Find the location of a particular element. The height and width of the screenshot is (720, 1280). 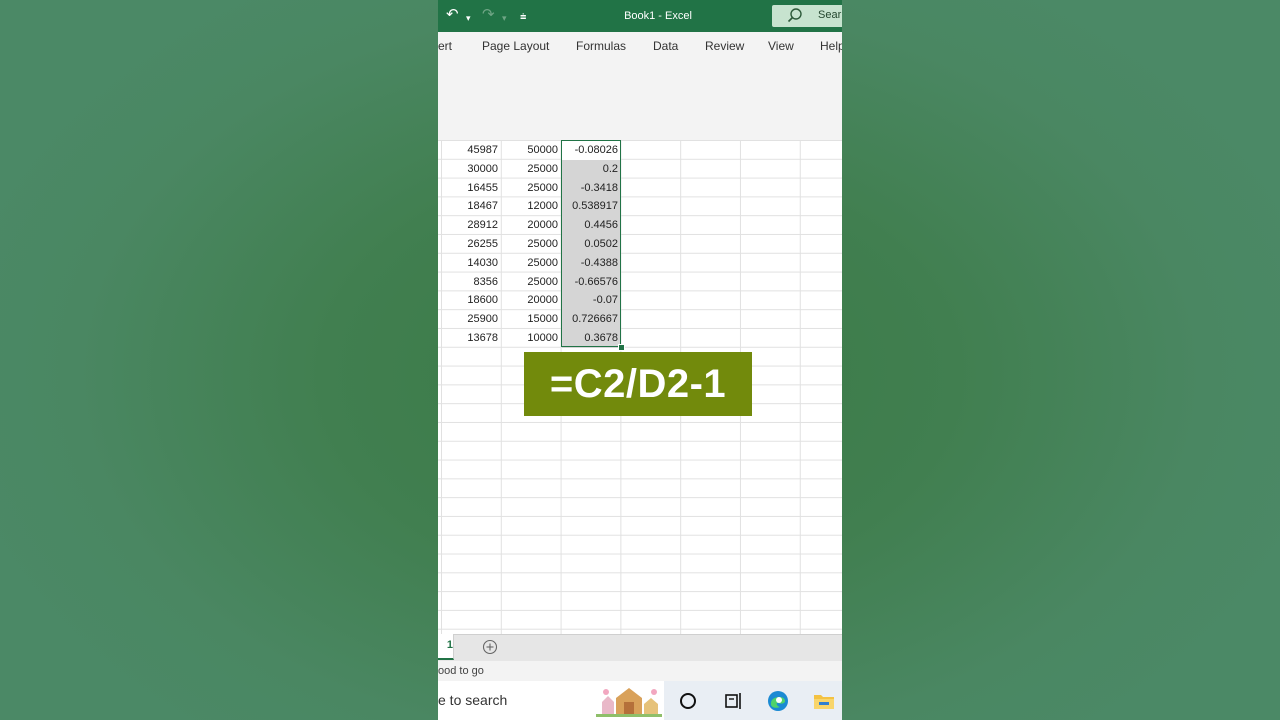

table-row: 14030 25000 -0.4388 is located at coordinates (640, 263).